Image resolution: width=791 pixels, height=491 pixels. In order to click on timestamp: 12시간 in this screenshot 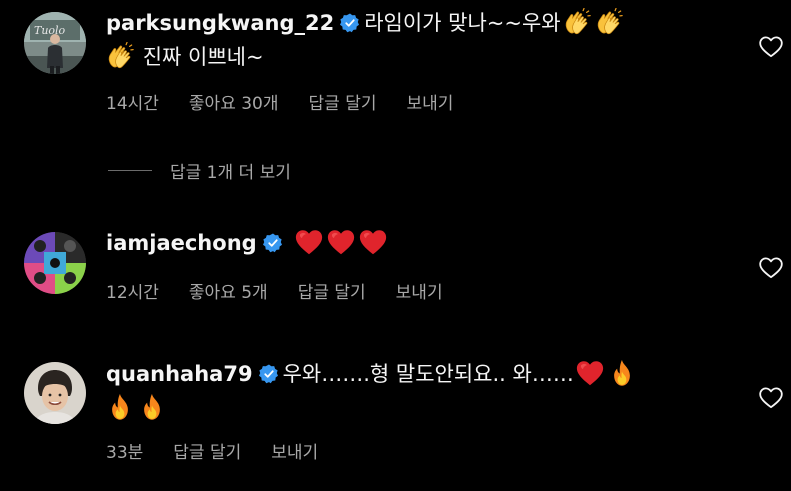, I will do `click(132, 293)`.